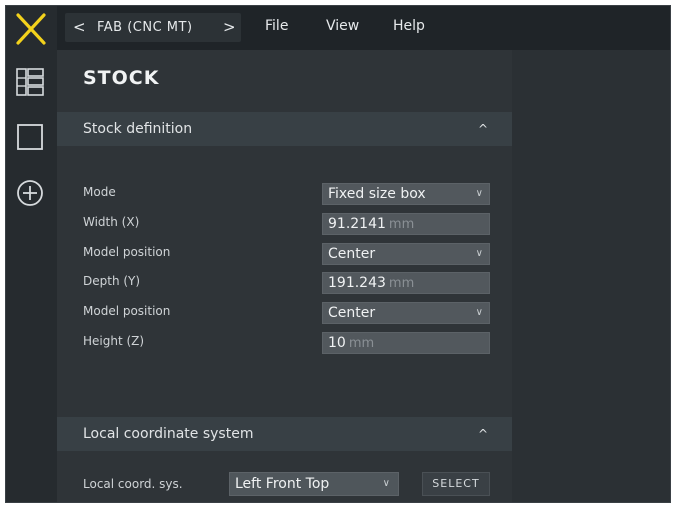 This screenshot has height=508, width=673. I want to click on width-input: 91.2141 mm, so click(406, 224).